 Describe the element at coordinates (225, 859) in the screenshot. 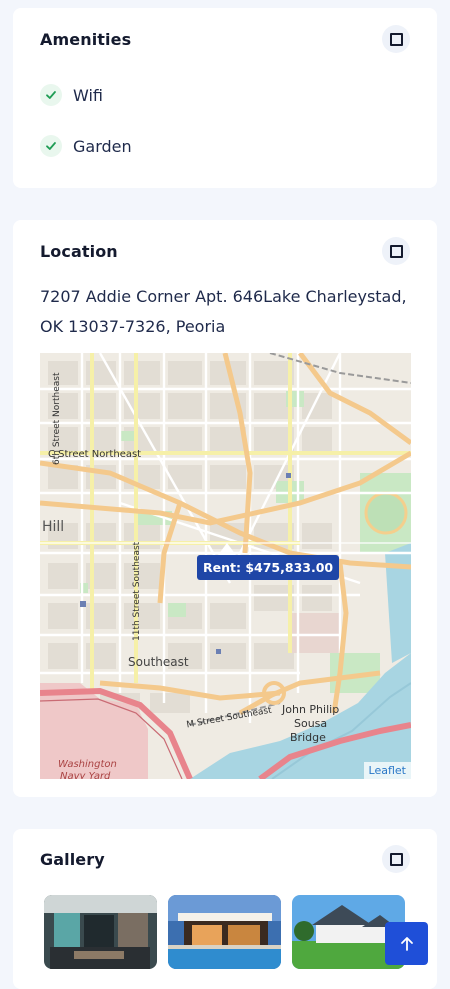

I see `gallery-header: Gallery` at that location.